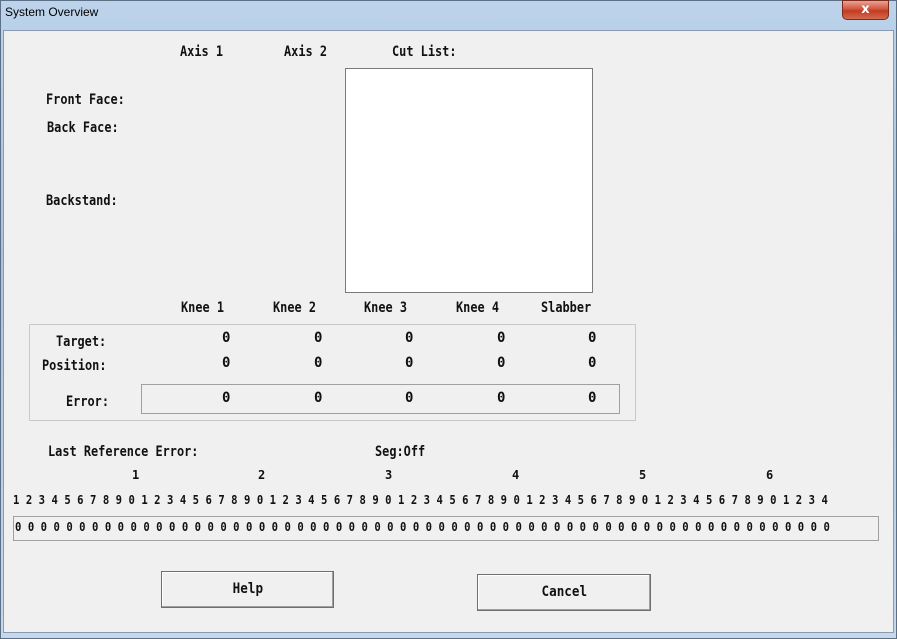 This screenshot has width=897, height=639. Describe the element at coordinates (81, 342) in the screenshot. I see `target-label: Target:` at that location.